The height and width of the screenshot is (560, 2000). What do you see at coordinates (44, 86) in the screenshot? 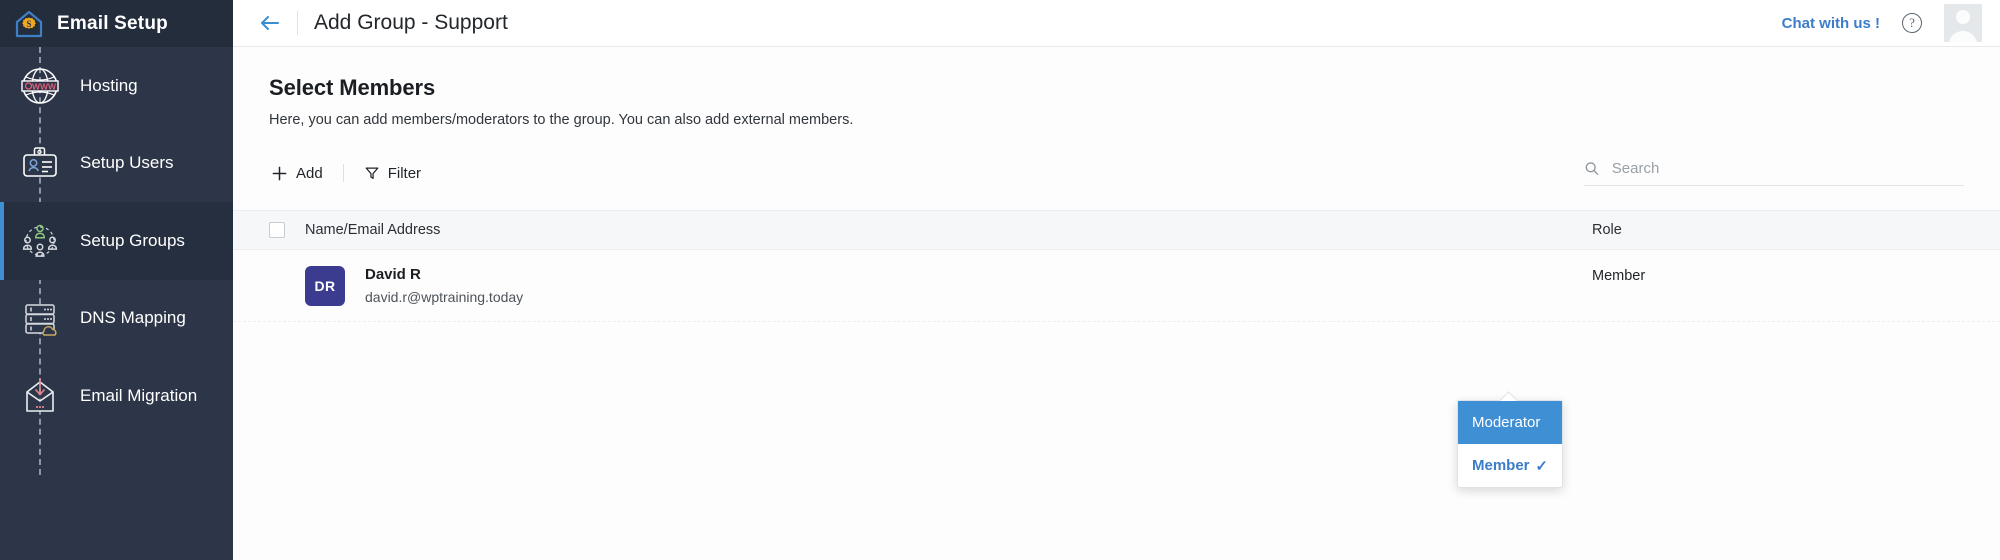
I see `svg-text: WWW` at bounding box center [44, 86].